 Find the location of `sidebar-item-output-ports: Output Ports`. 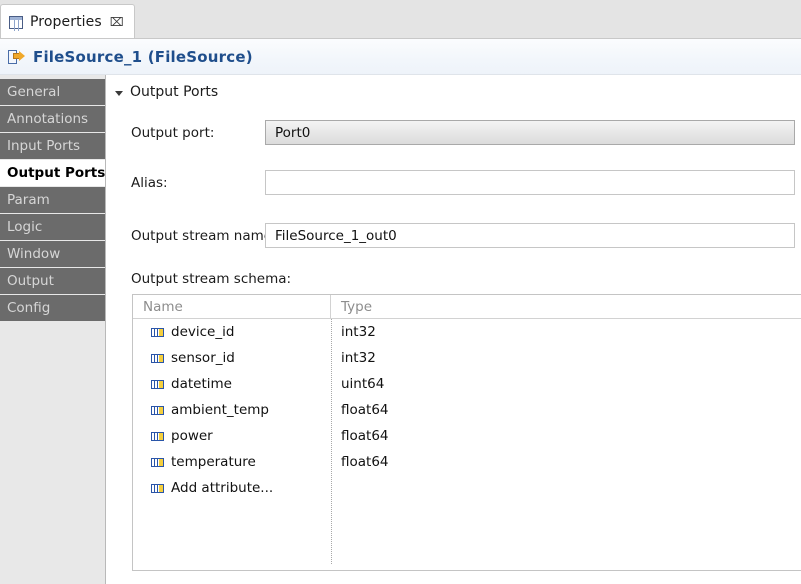

sidebar-item-output-ports: Output Ports is located at coordinates (52, 173).